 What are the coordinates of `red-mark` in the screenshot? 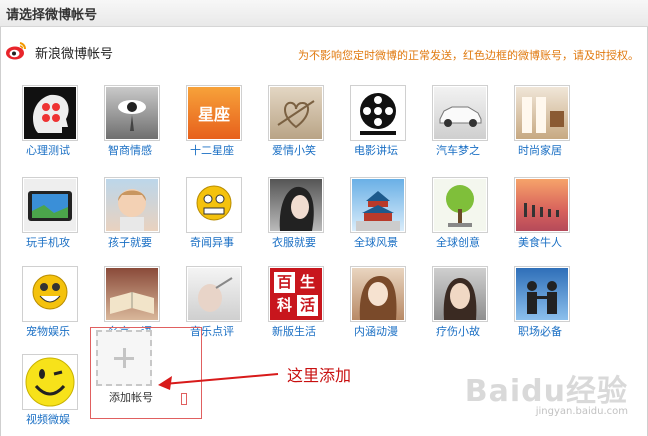 It's located at (184, 399).